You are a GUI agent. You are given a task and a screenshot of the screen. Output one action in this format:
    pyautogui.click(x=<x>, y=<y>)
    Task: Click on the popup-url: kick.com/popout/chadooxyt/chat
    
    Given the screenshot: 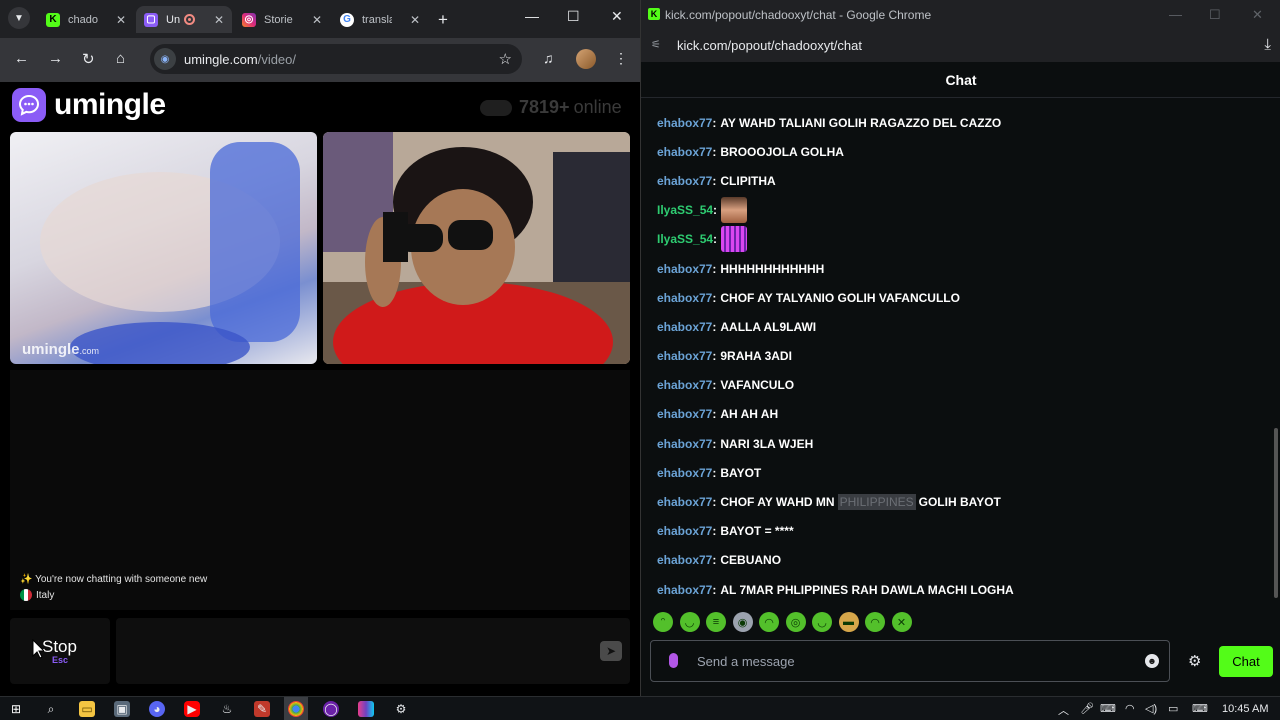 What is the action you would take?
    pyautogui.click(x=769, y=45)
    